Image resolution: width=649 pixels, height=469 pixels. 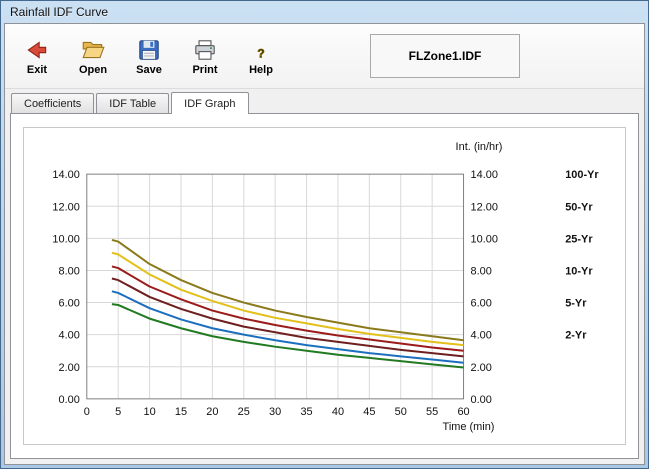 I want to click on exit-button: Exit, so click(x=37, y=56).